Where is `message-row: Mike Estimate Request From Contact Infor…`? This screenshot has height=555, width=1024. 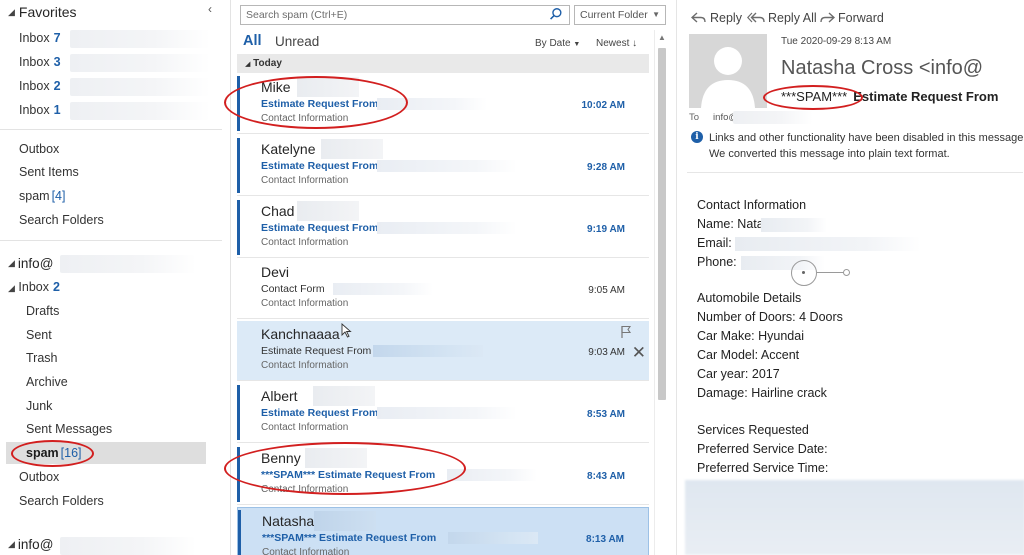 message-row: Mike Estimate Request From Contact Infor… is located at coordinates (443, 104).